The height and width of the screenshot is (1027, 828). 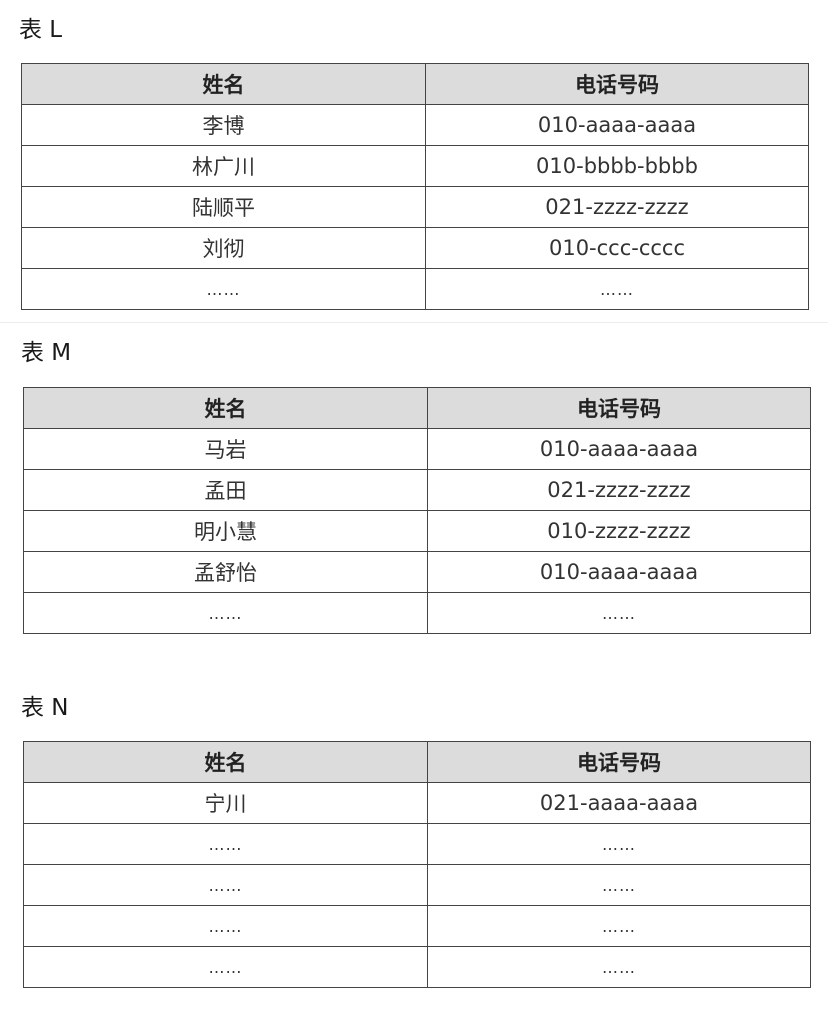 What do you see at coordinates (619, 531) in the screenshot?
I see `cell-phone: 010-zzzz-zzzz` at bounding box center [619, 531].